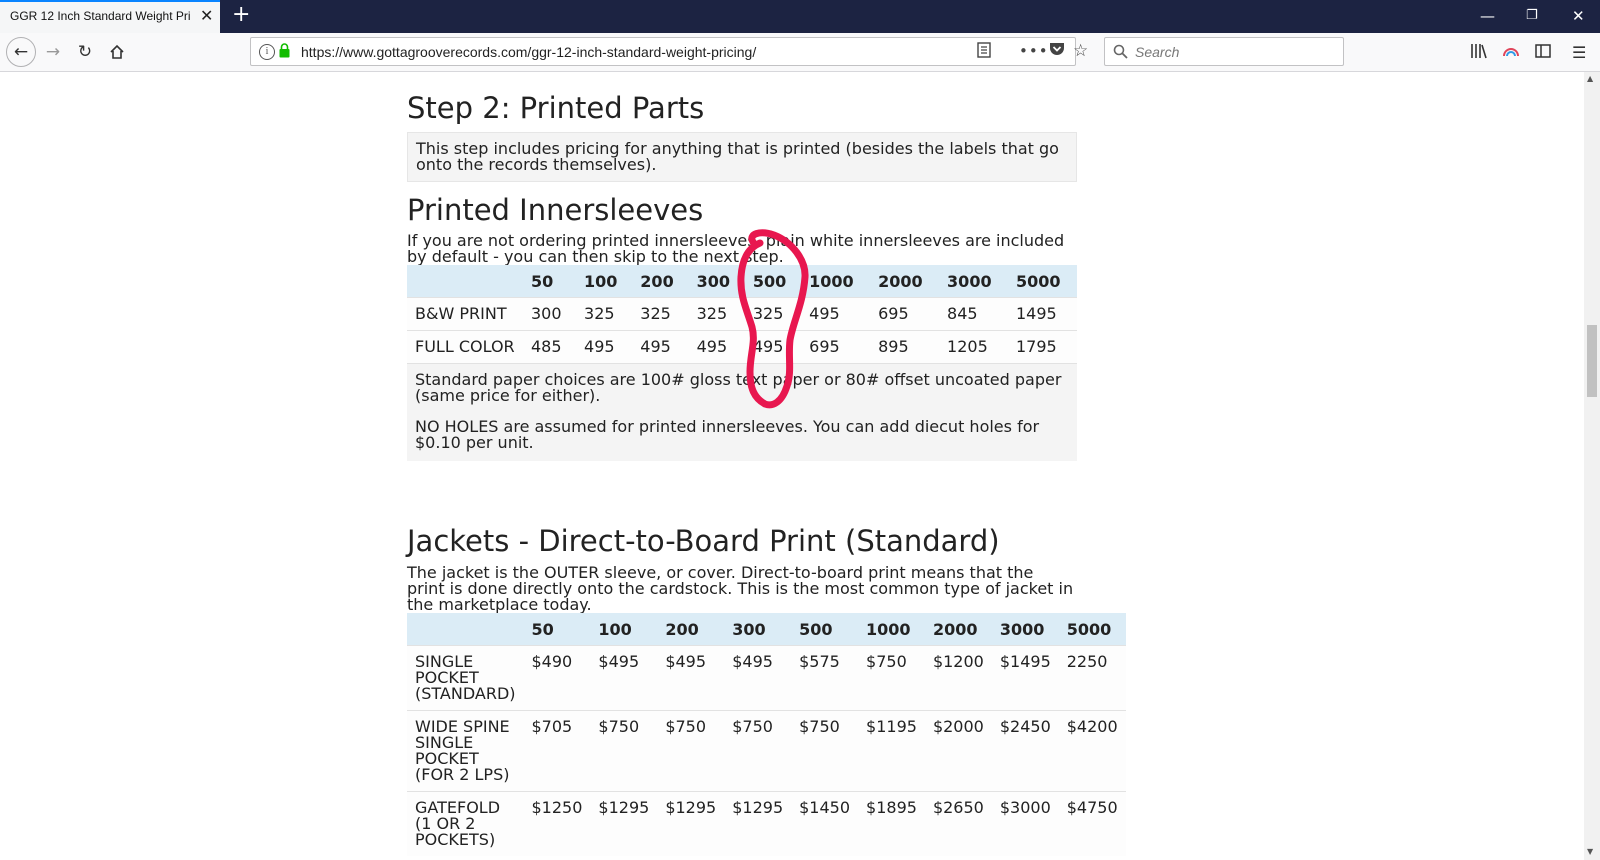 Image resolution: width=1600 pixels, height=860 pixels. I want to click on forward-arrow-icon: →, so click(53, 52).